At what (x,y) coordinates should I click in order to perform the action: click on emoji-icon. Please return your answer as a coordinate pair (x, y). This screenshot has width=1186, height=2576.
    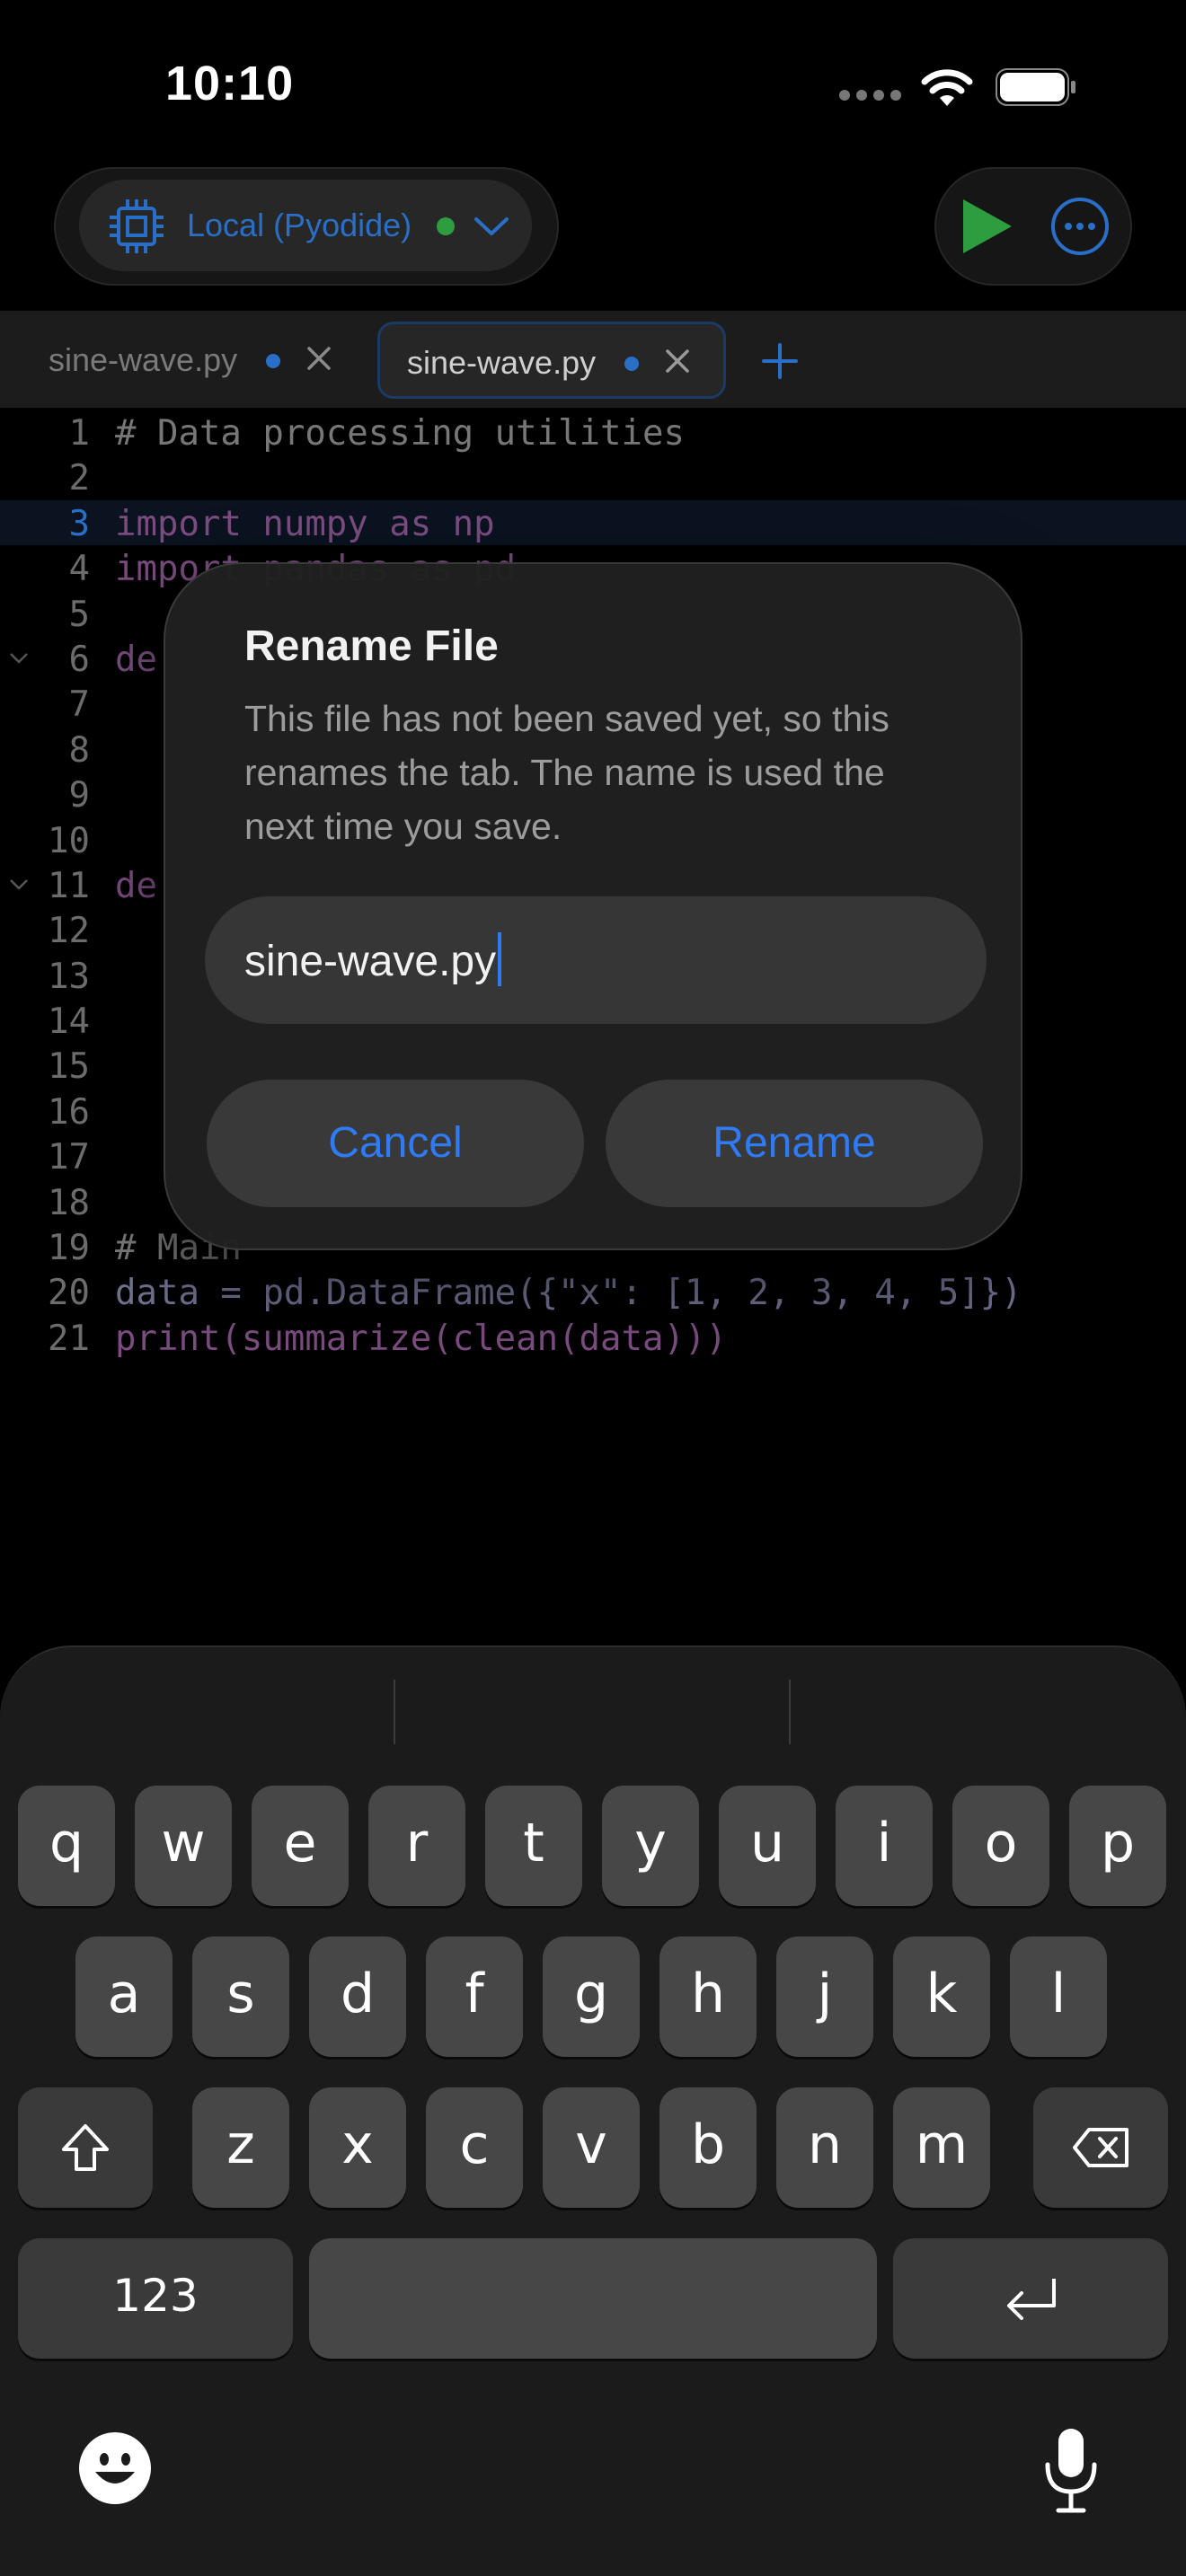
    Looking at the image, I should click on (115, 2468).